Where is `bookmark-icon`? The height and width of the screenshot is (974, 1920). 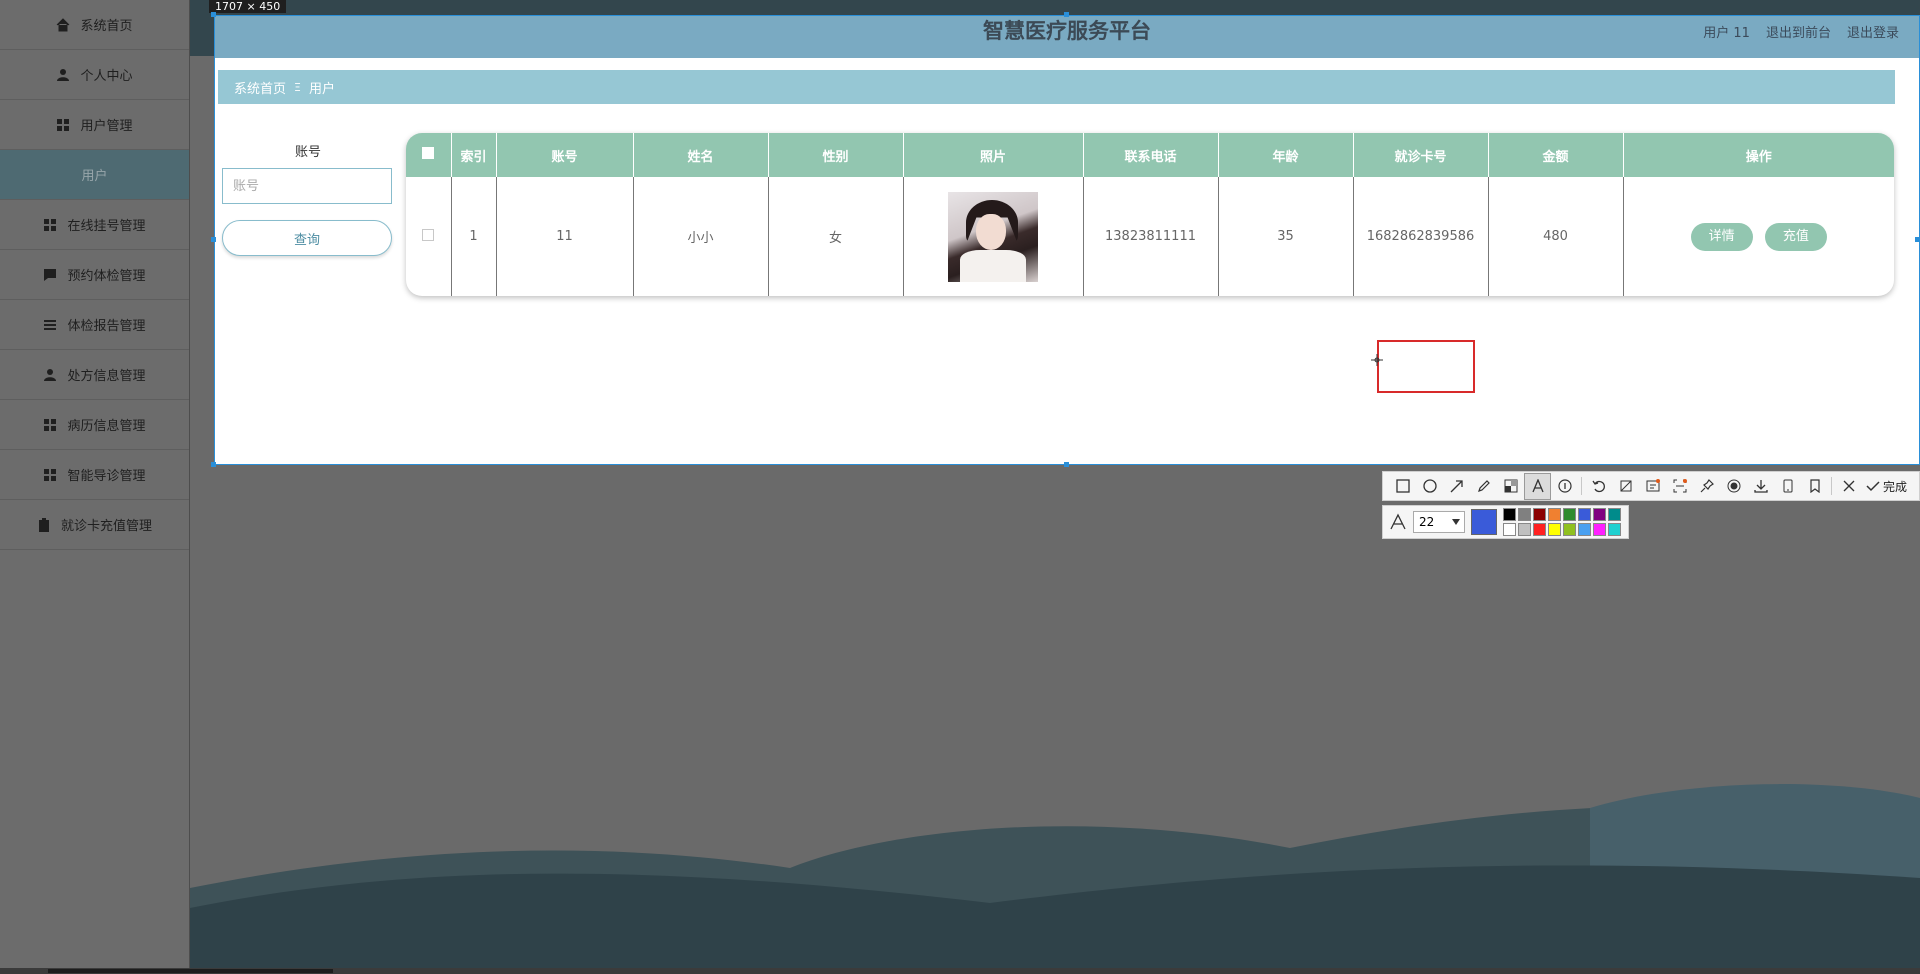 bookmark-icon is located at coordinates (1814, 486).